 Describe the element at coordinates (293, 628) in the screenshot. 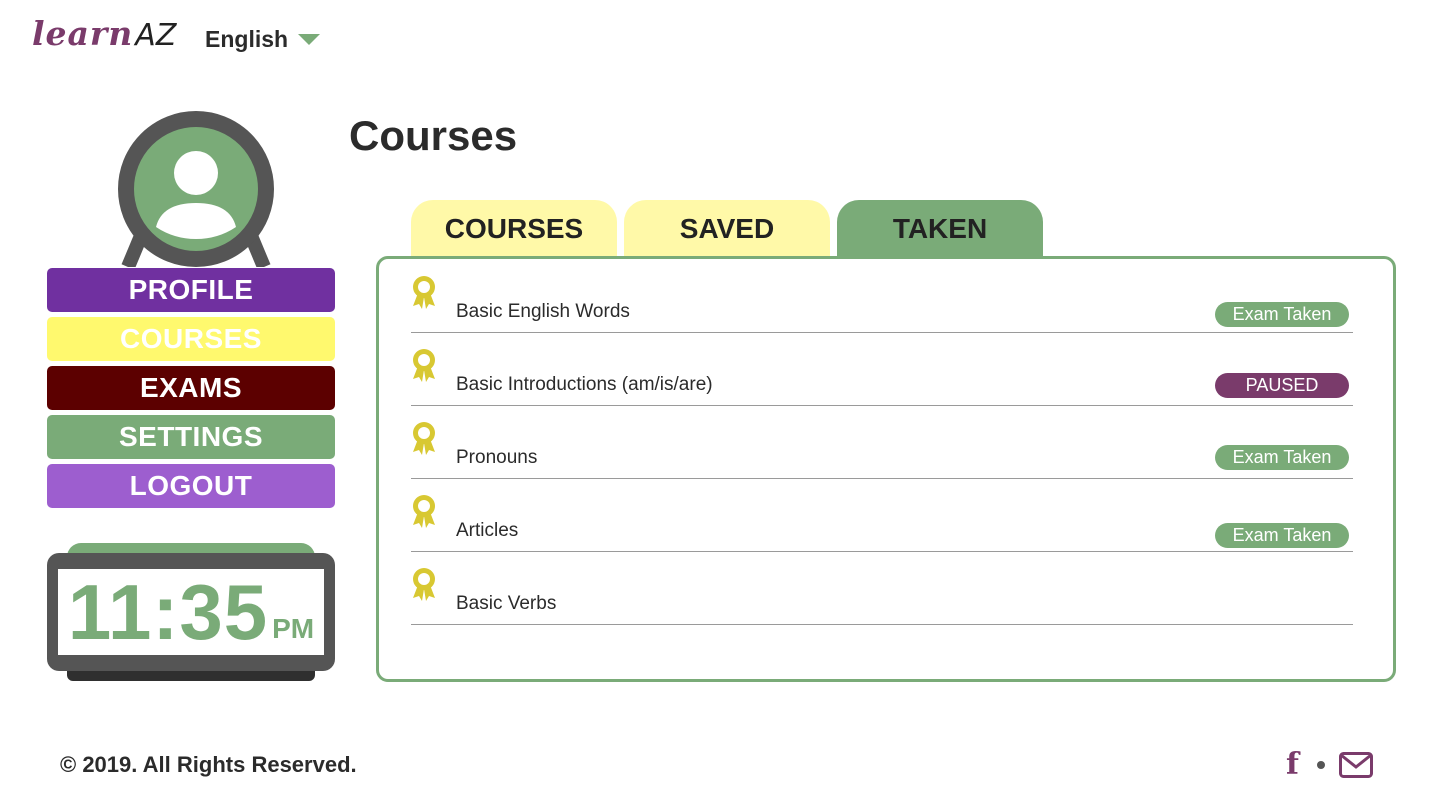

I see `clock-ampm: PM` at that location.